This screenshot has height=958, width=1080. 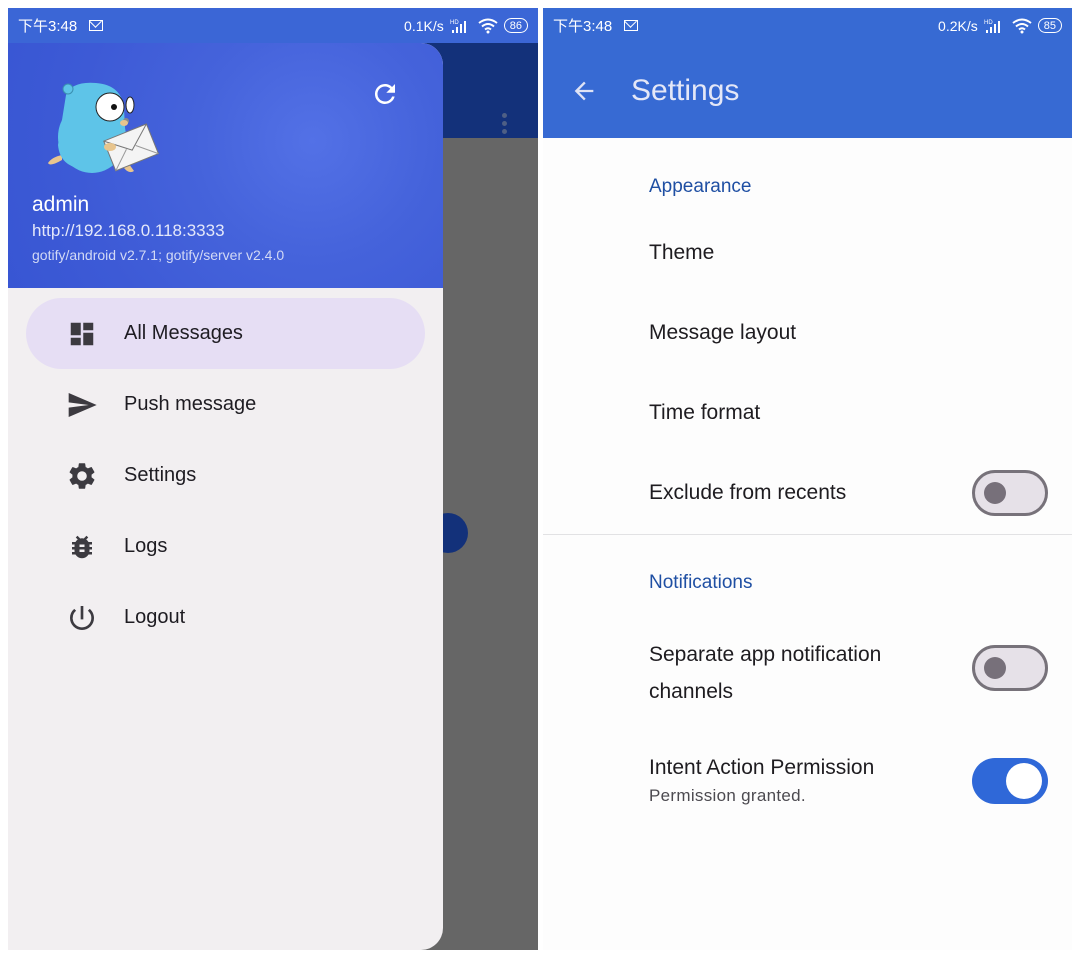 What do you see at coordinates (505, 123) in the screenshot?
I see `more-vert-icon` at bounding box center [505, 123].